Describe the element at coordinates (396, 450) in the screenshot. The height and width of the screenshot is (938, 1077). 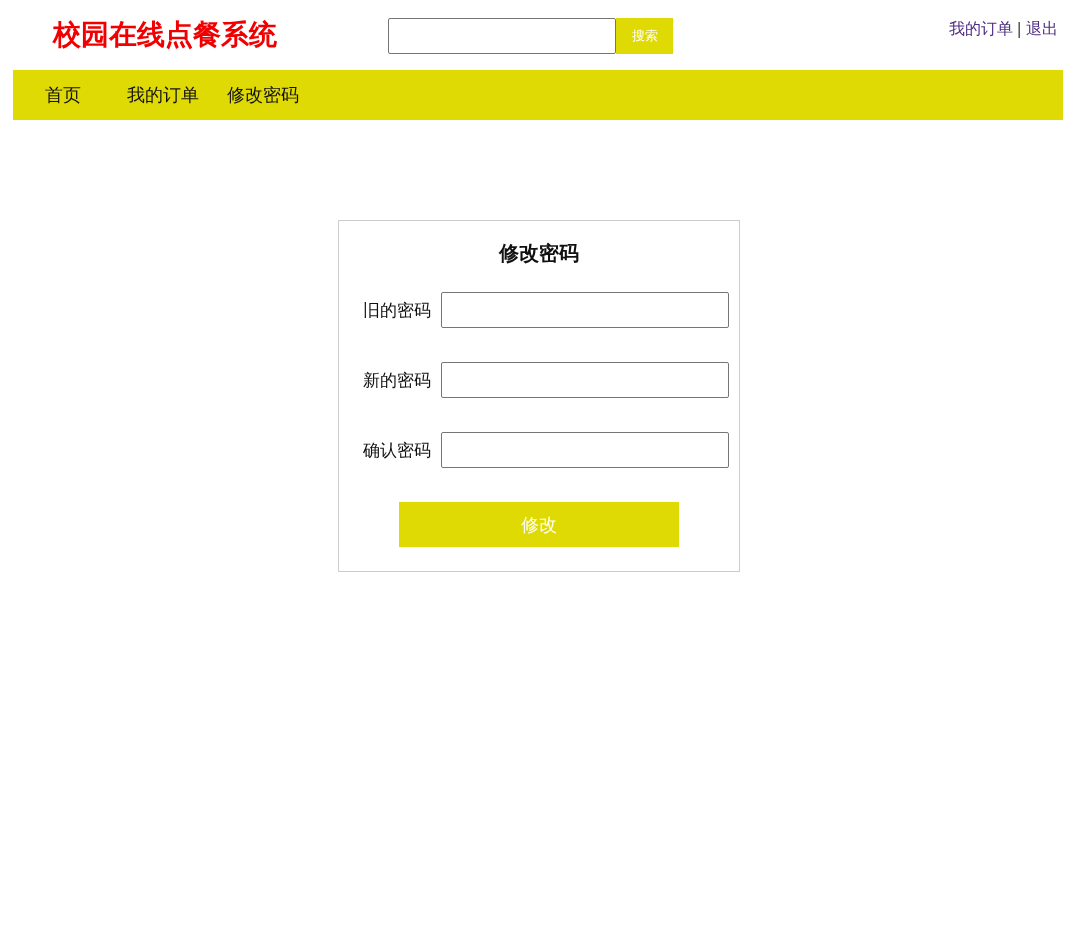
I see `field-label: 确认密码` at that location.